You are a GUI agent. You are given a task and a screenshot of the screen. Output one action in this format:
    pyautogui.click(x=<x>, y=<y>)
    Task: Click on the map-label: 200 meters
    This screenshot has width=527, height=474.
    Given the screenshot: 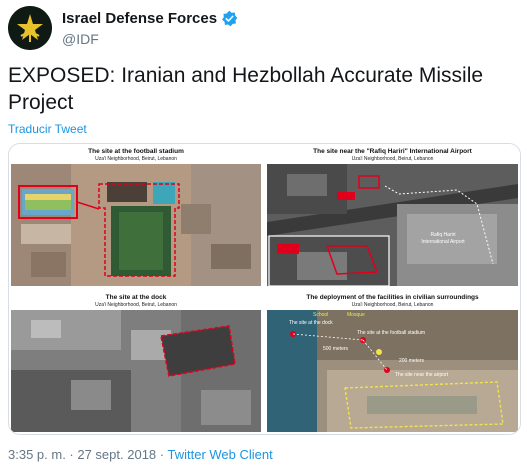 What is the action you would take?
    pyautogui.click(x=412, y=361)
    